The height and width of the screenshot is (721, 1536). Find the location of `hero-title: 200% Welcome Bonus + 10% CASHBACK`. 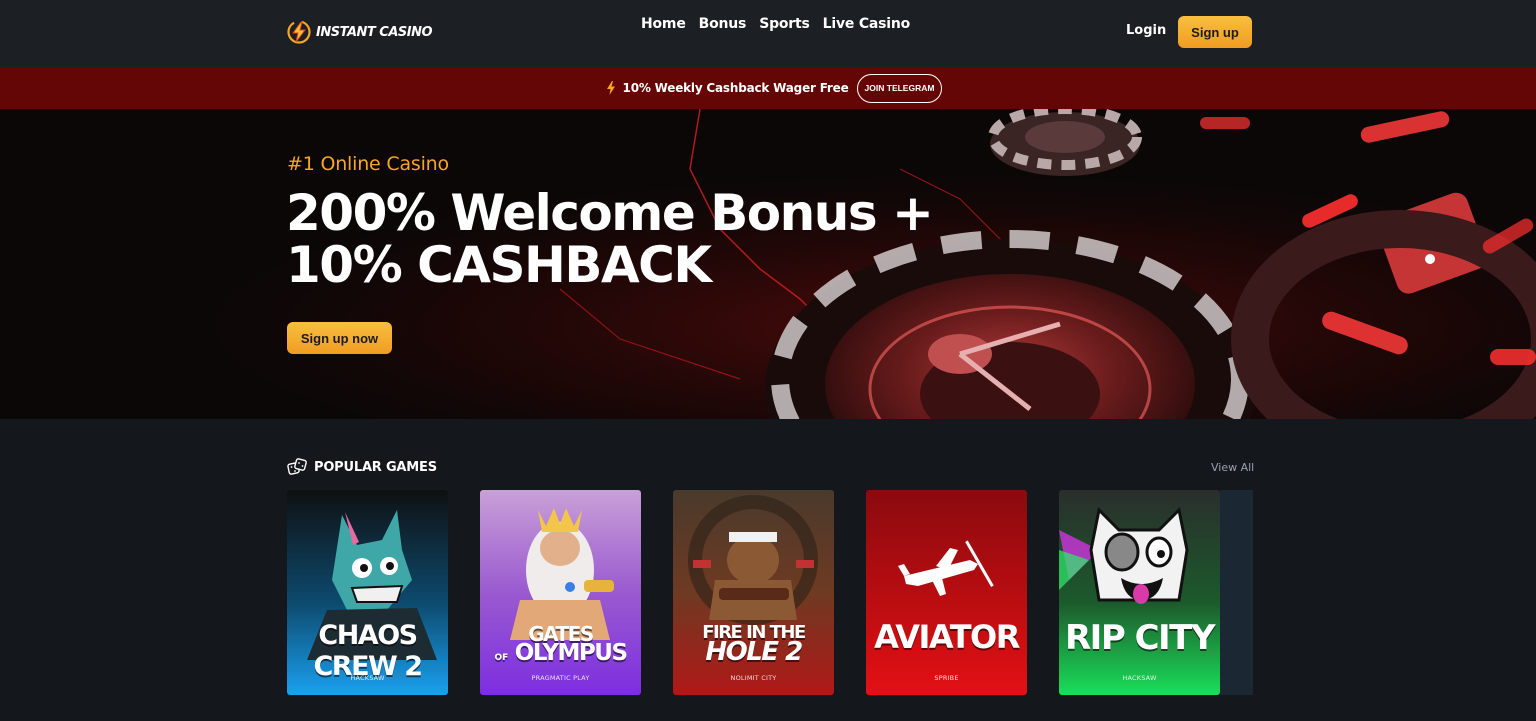

hero-title: 200% Welcome Bonus + 10% CASHBACK is located at coordinates (610, 239).